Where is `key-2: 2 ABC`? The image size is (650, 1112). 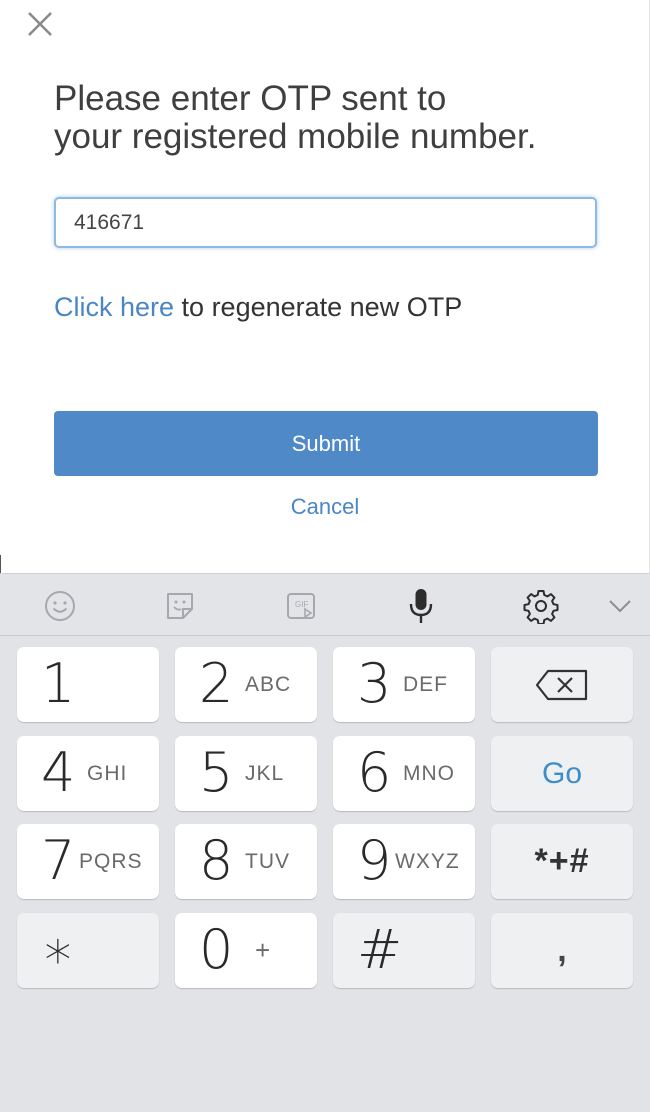
key-2: 2 ABC is located at coordinates (246, 684).